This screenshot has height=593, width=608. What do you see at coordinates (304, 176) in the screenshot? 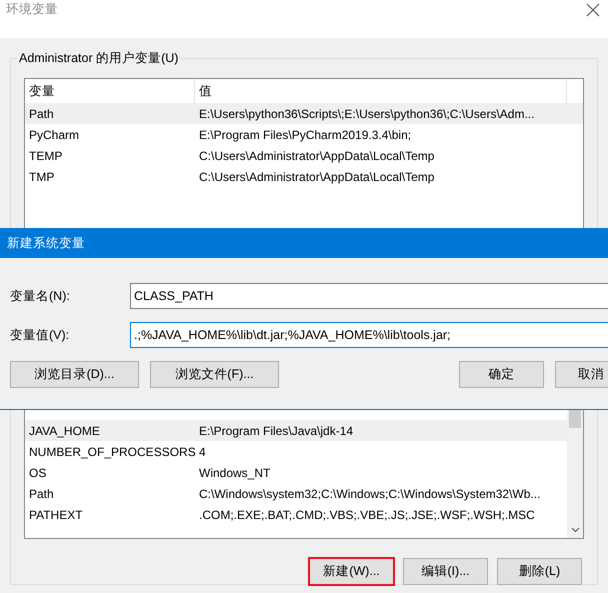
I see `list-row: TMP C:\Users\Administrator\AppData\Local\Temp` at bounding box center [304, 176].